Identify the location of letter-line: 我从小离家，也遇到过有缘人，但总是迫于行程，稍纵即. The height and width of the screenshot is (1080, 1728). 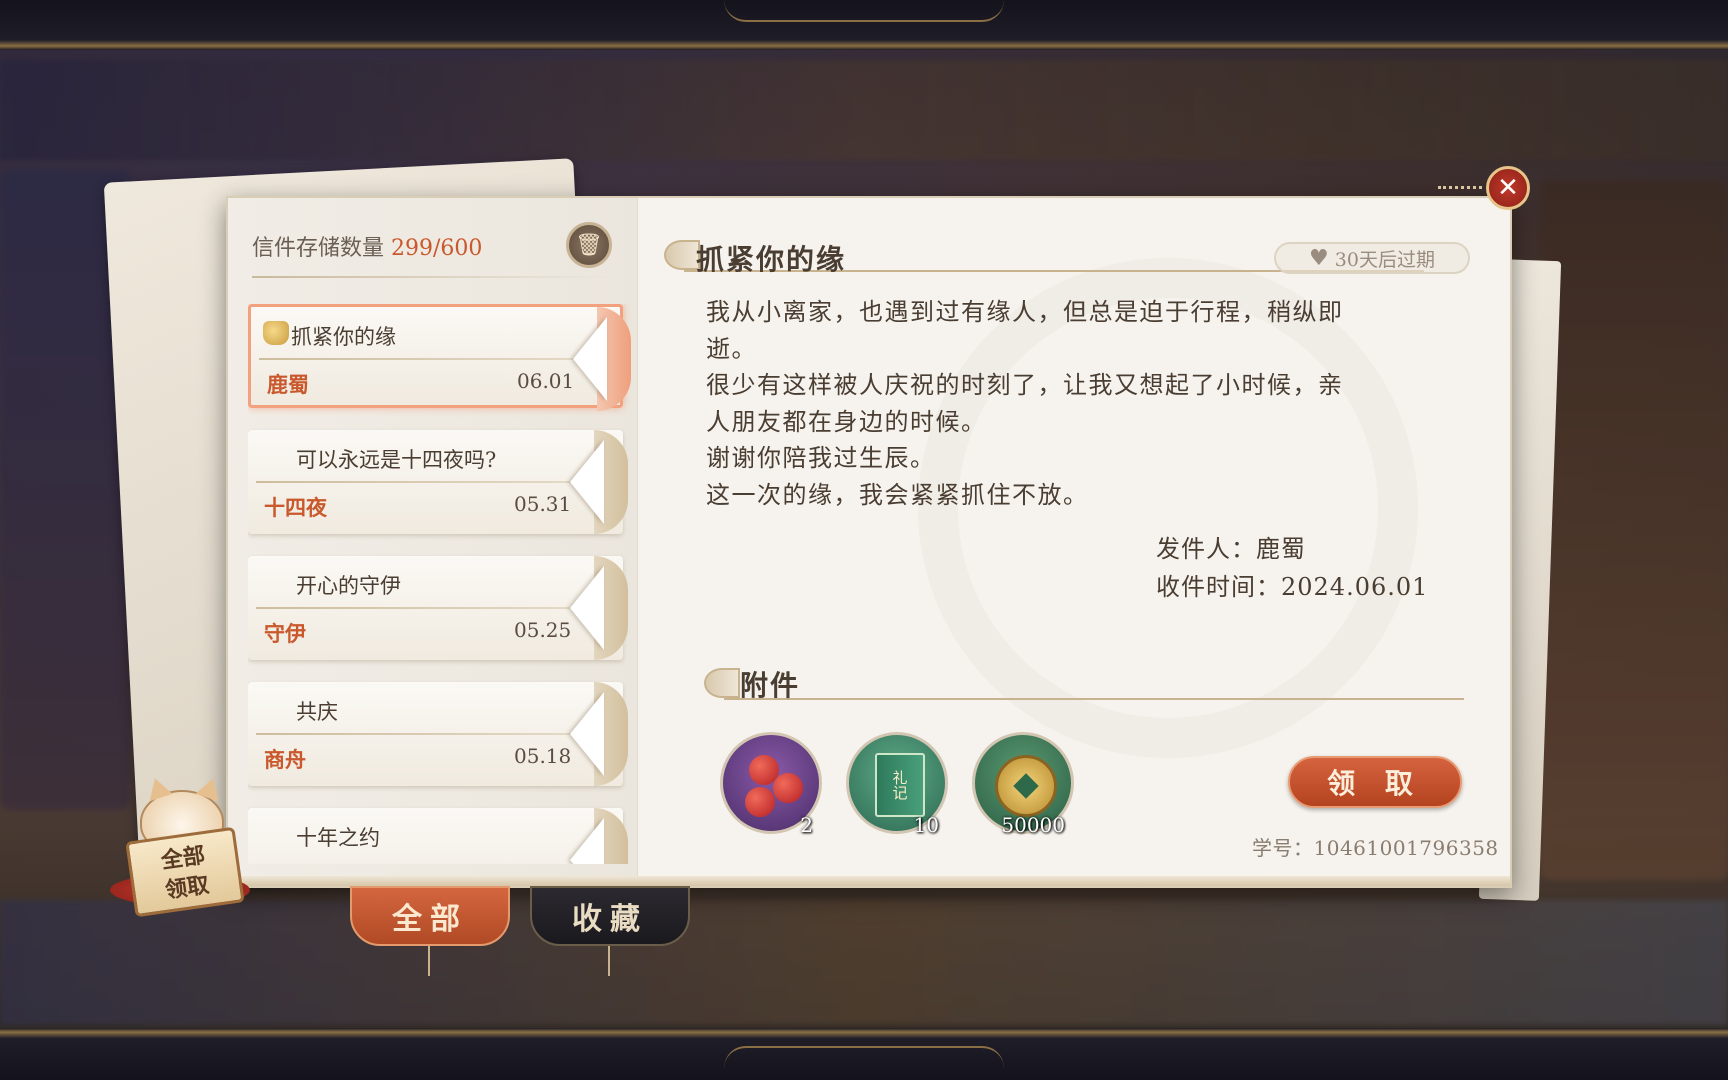
(1025, 312).